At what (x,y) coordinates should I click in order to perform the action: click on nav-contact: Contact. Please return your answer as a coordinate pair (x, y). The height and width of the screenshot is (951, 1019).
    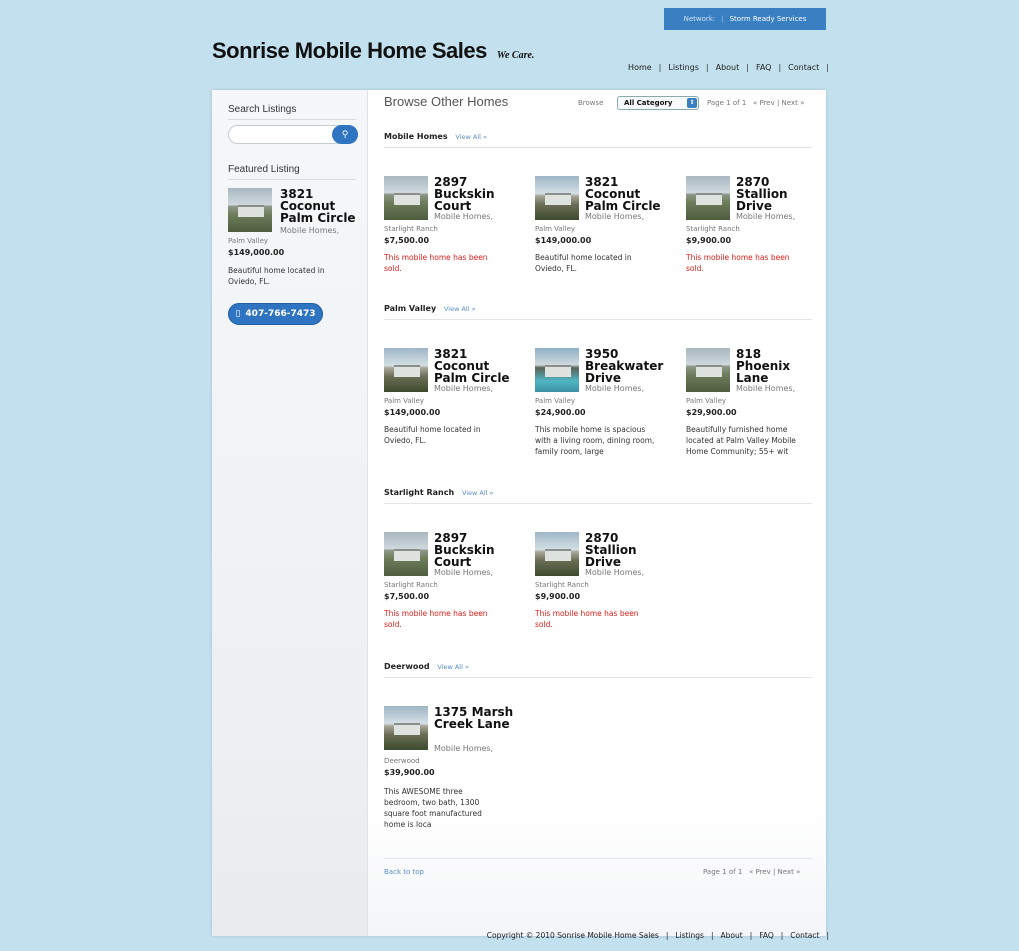
    Looking at the image, I should click on (803, 67).